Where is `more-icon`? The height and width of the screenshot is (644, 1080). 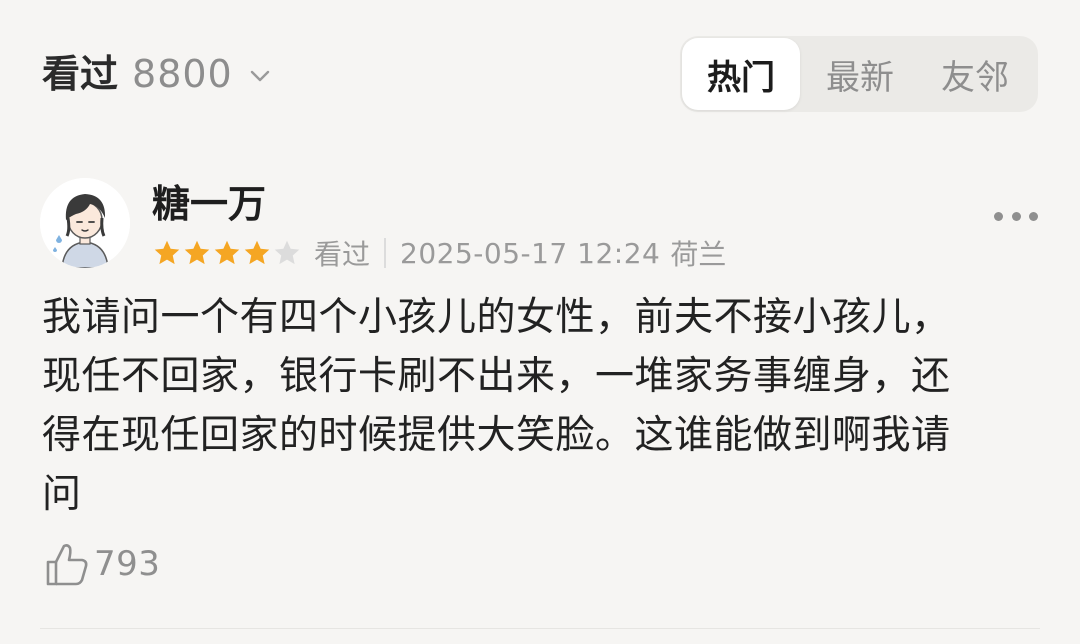 more-icon is located at coordinates (1016, 216).